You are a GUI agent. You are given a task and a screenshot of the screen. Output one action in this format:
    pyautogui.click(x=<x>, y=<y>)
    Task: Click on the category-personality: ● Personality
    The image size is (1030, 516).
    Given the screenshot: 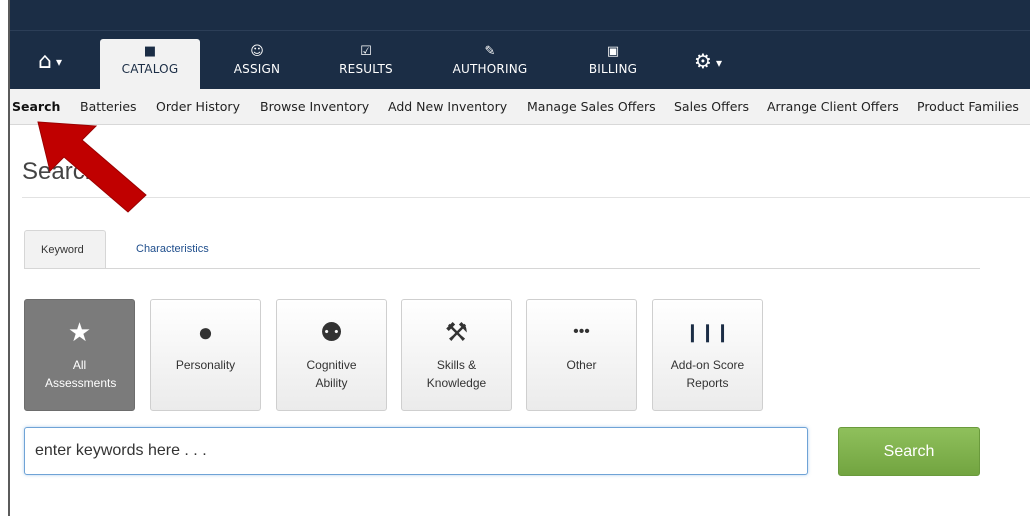 What is the action you would take?
    pyautogui.click(x=205, y=355)
    